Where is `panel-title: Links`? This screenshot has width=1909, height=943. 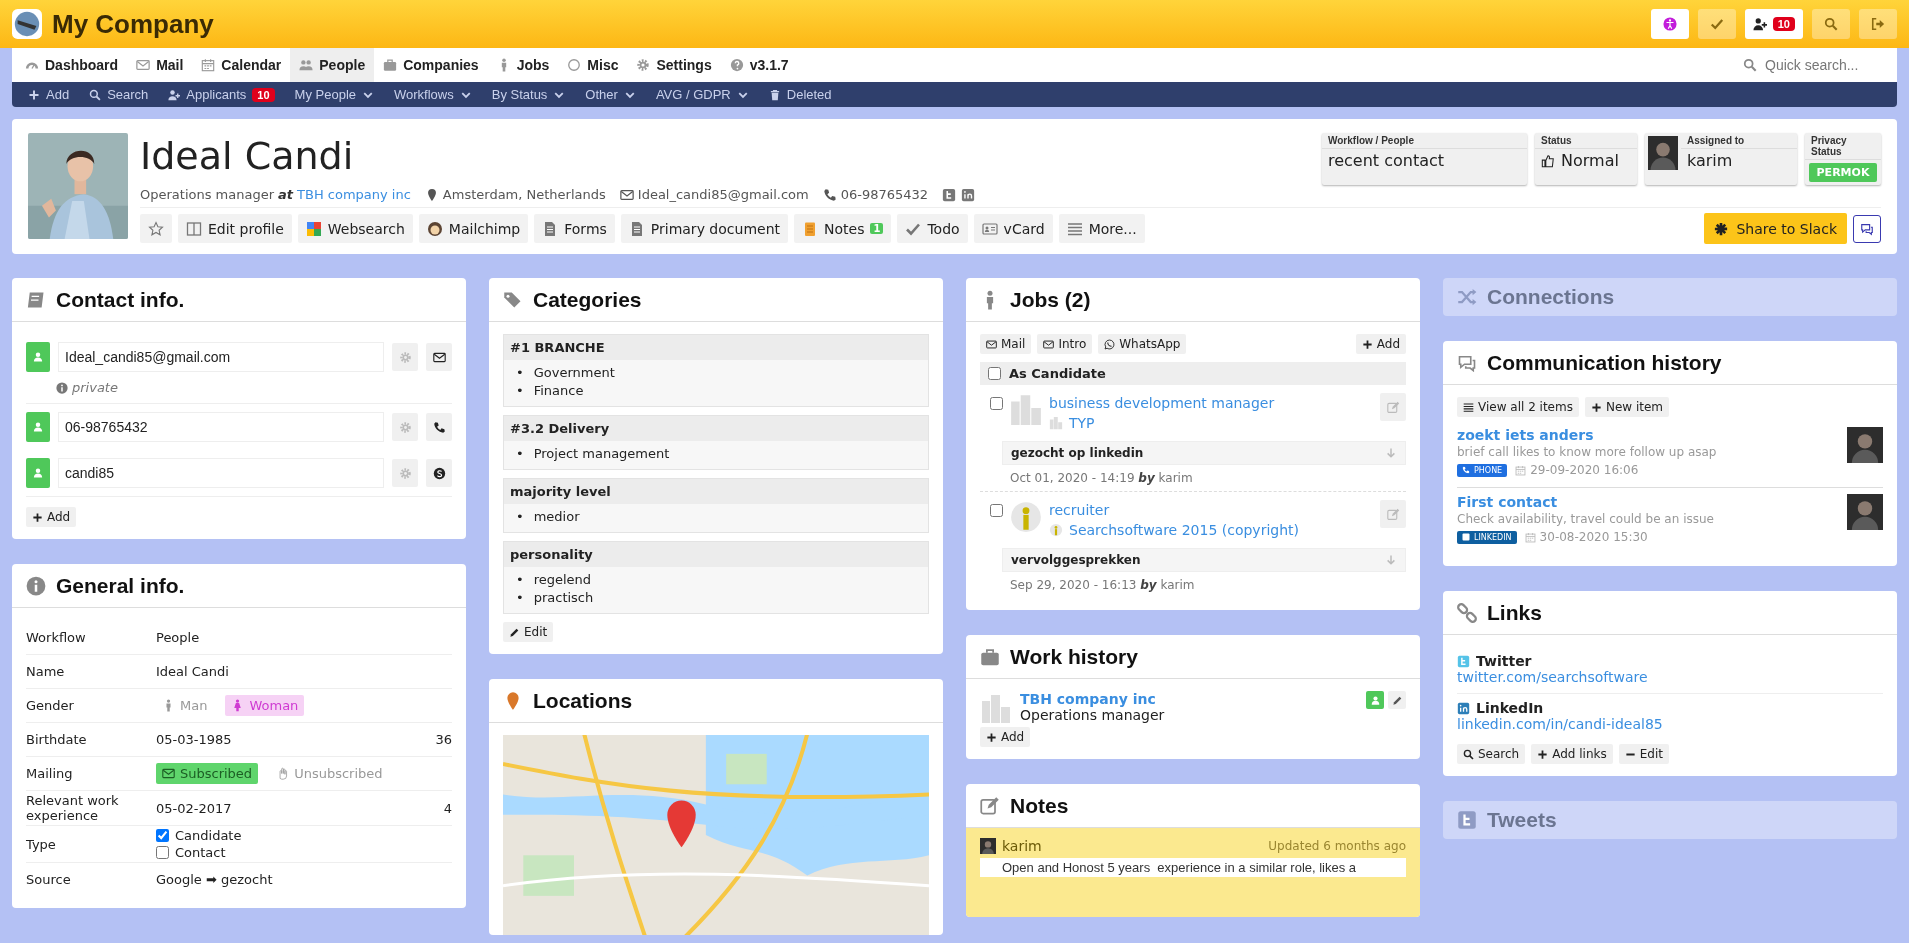
panel-title: Links is located at coordinates (1514, 612).